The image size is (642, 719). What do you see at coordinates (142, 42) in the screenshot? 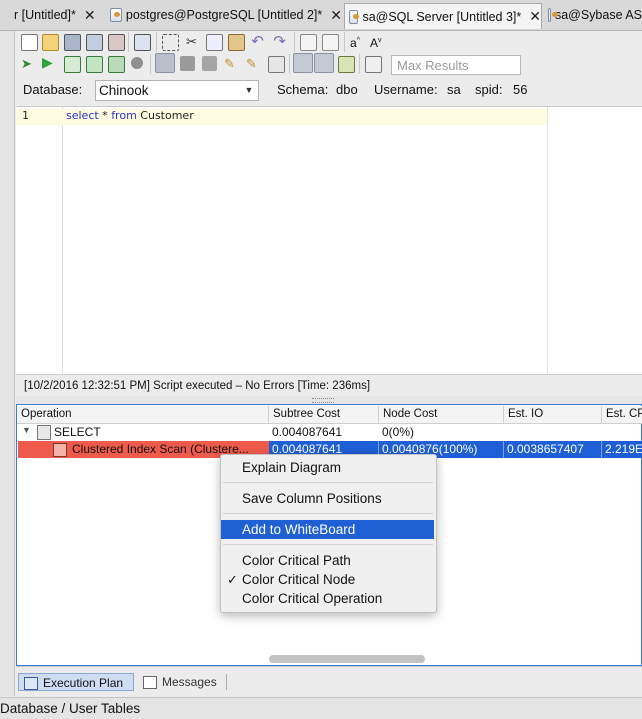
I see `print-icon` at bounding box center [142, 42].